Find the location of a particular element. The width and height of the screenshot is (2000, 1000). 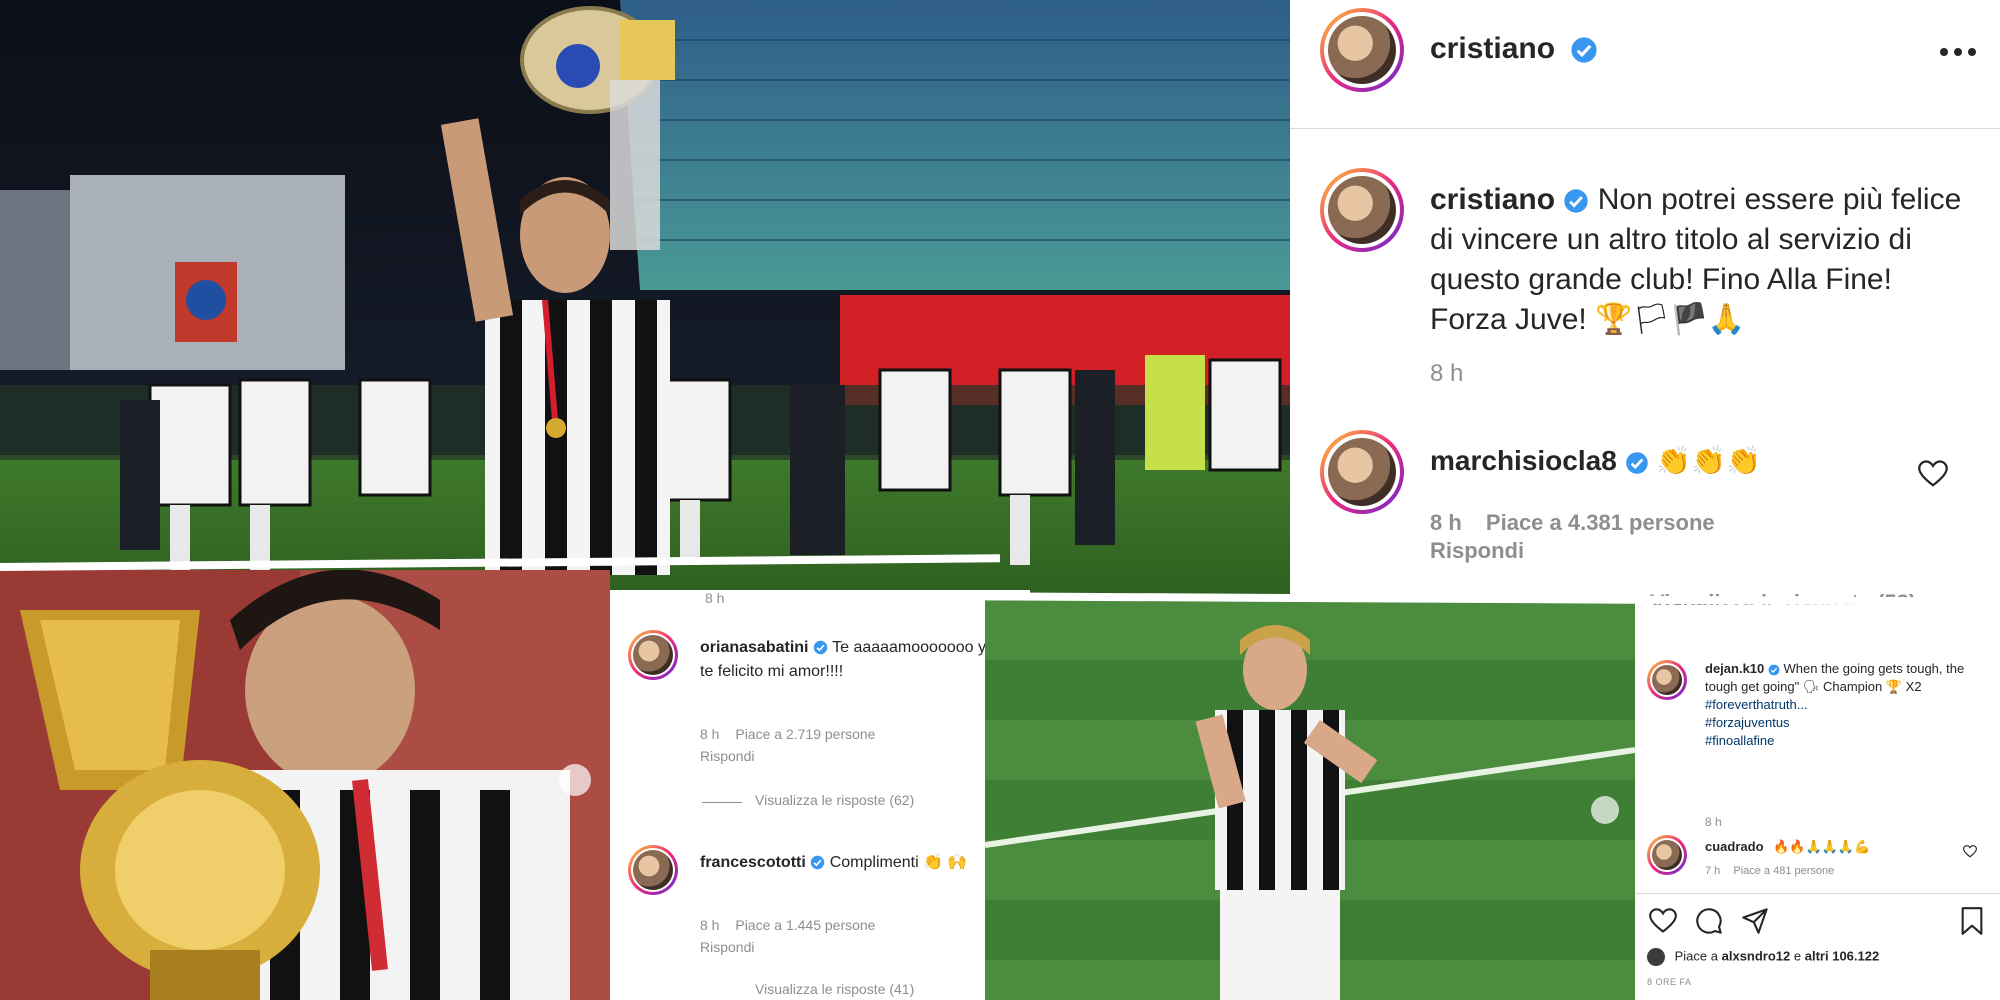

hashtag: #finoallafine is located at coordinates (1845, 741).